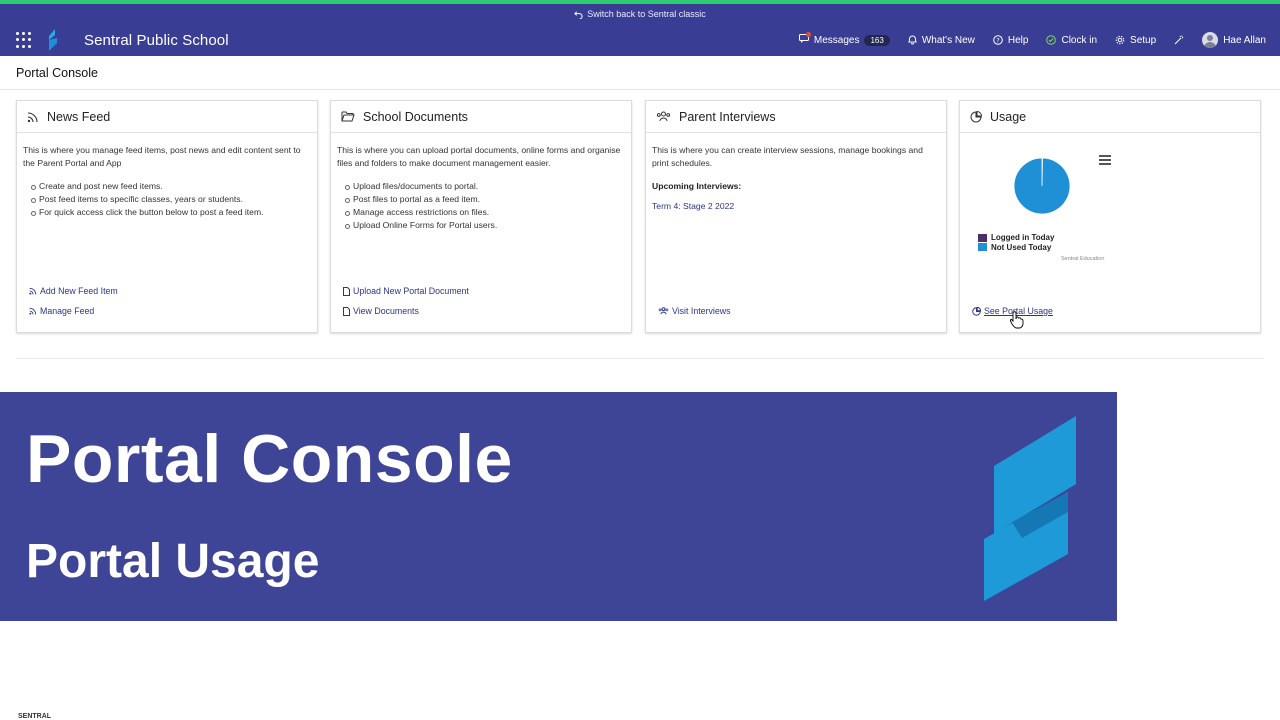 This screenshot has width=1280, height=720. I want to click on messages-button: Messages 163, so click(844, 39).